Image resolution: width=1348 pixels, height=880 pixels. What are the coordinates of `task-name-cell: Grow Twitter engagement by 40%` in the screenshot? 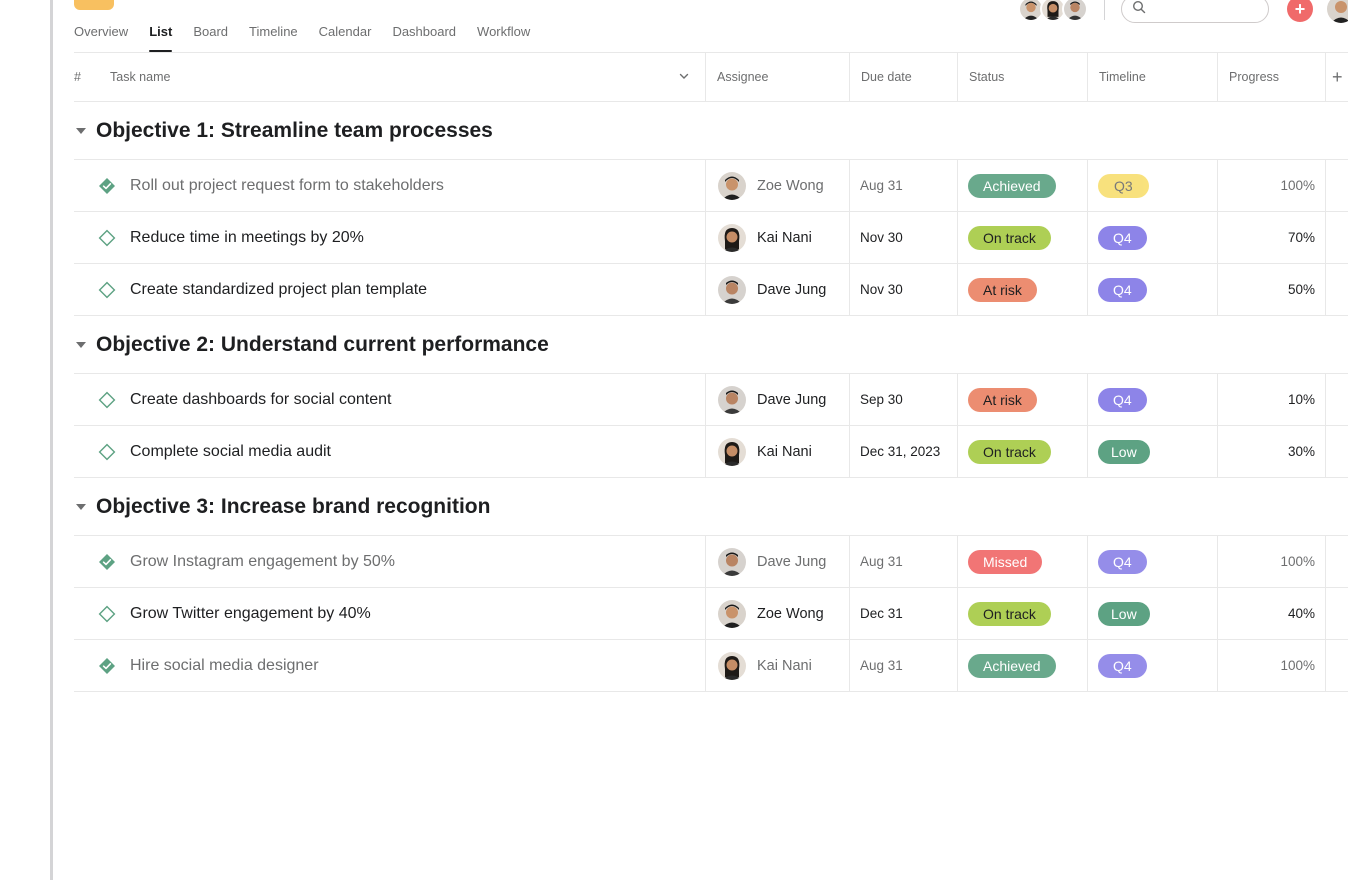 It's located at (390, 613).